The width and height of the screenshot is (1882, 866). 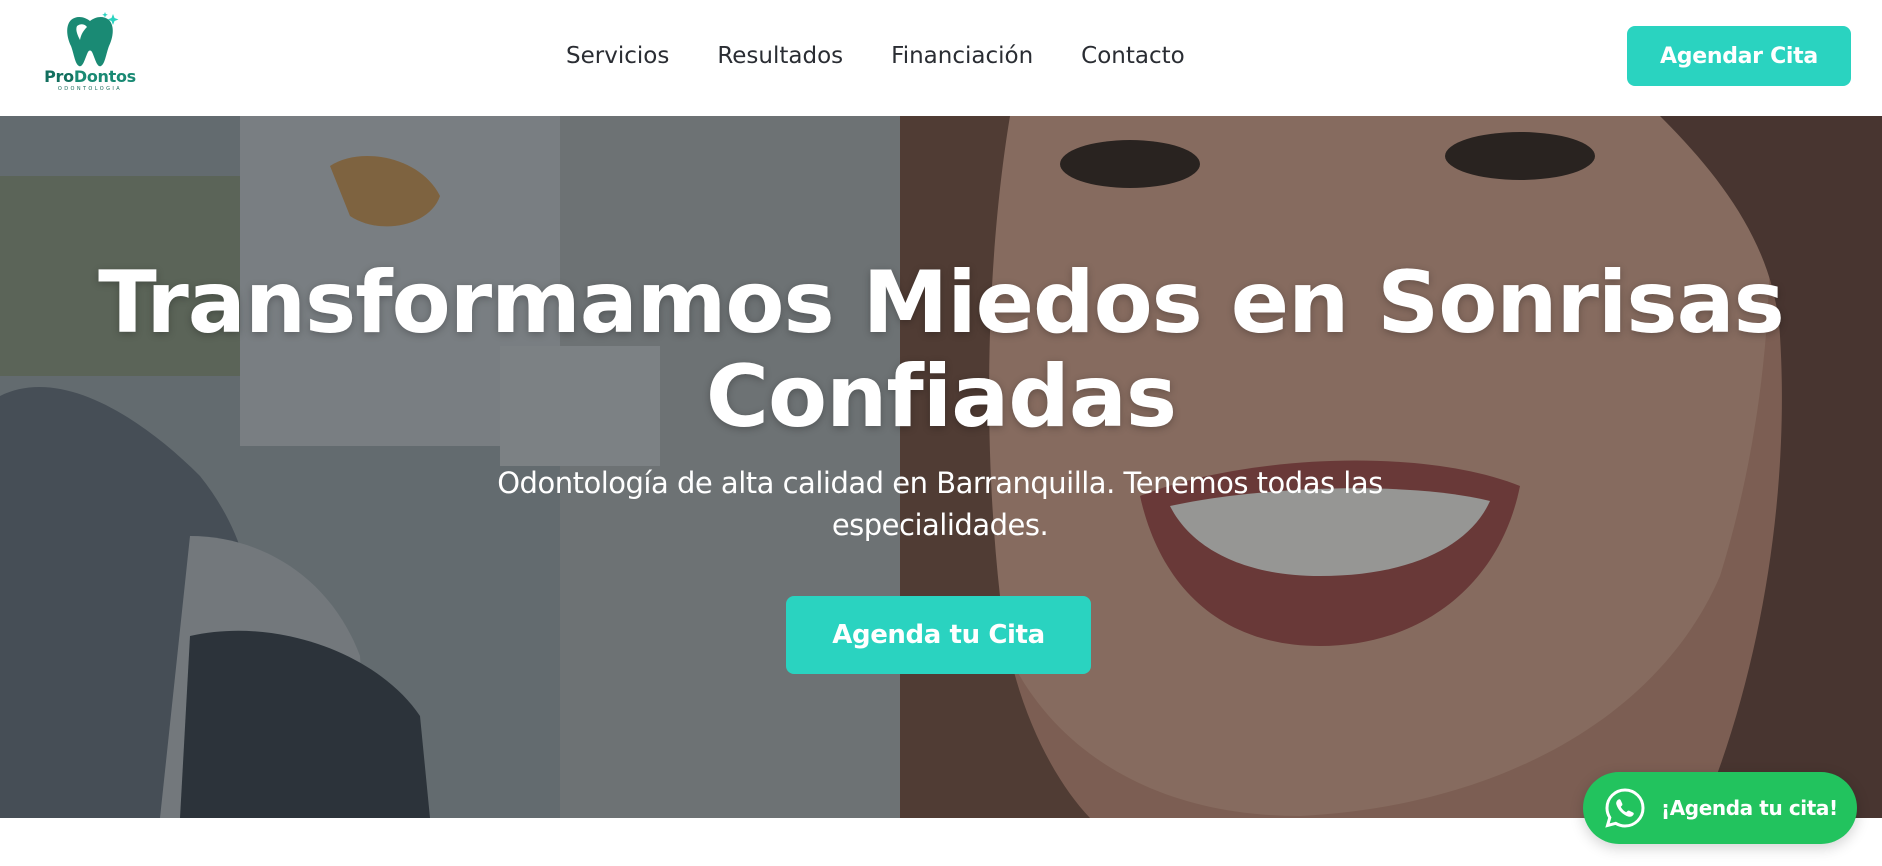 What do you see at coordinates (617, 56) in the screenshot?
I see `nav-item-servicios: Servicios` at bounding box center [617, 56].